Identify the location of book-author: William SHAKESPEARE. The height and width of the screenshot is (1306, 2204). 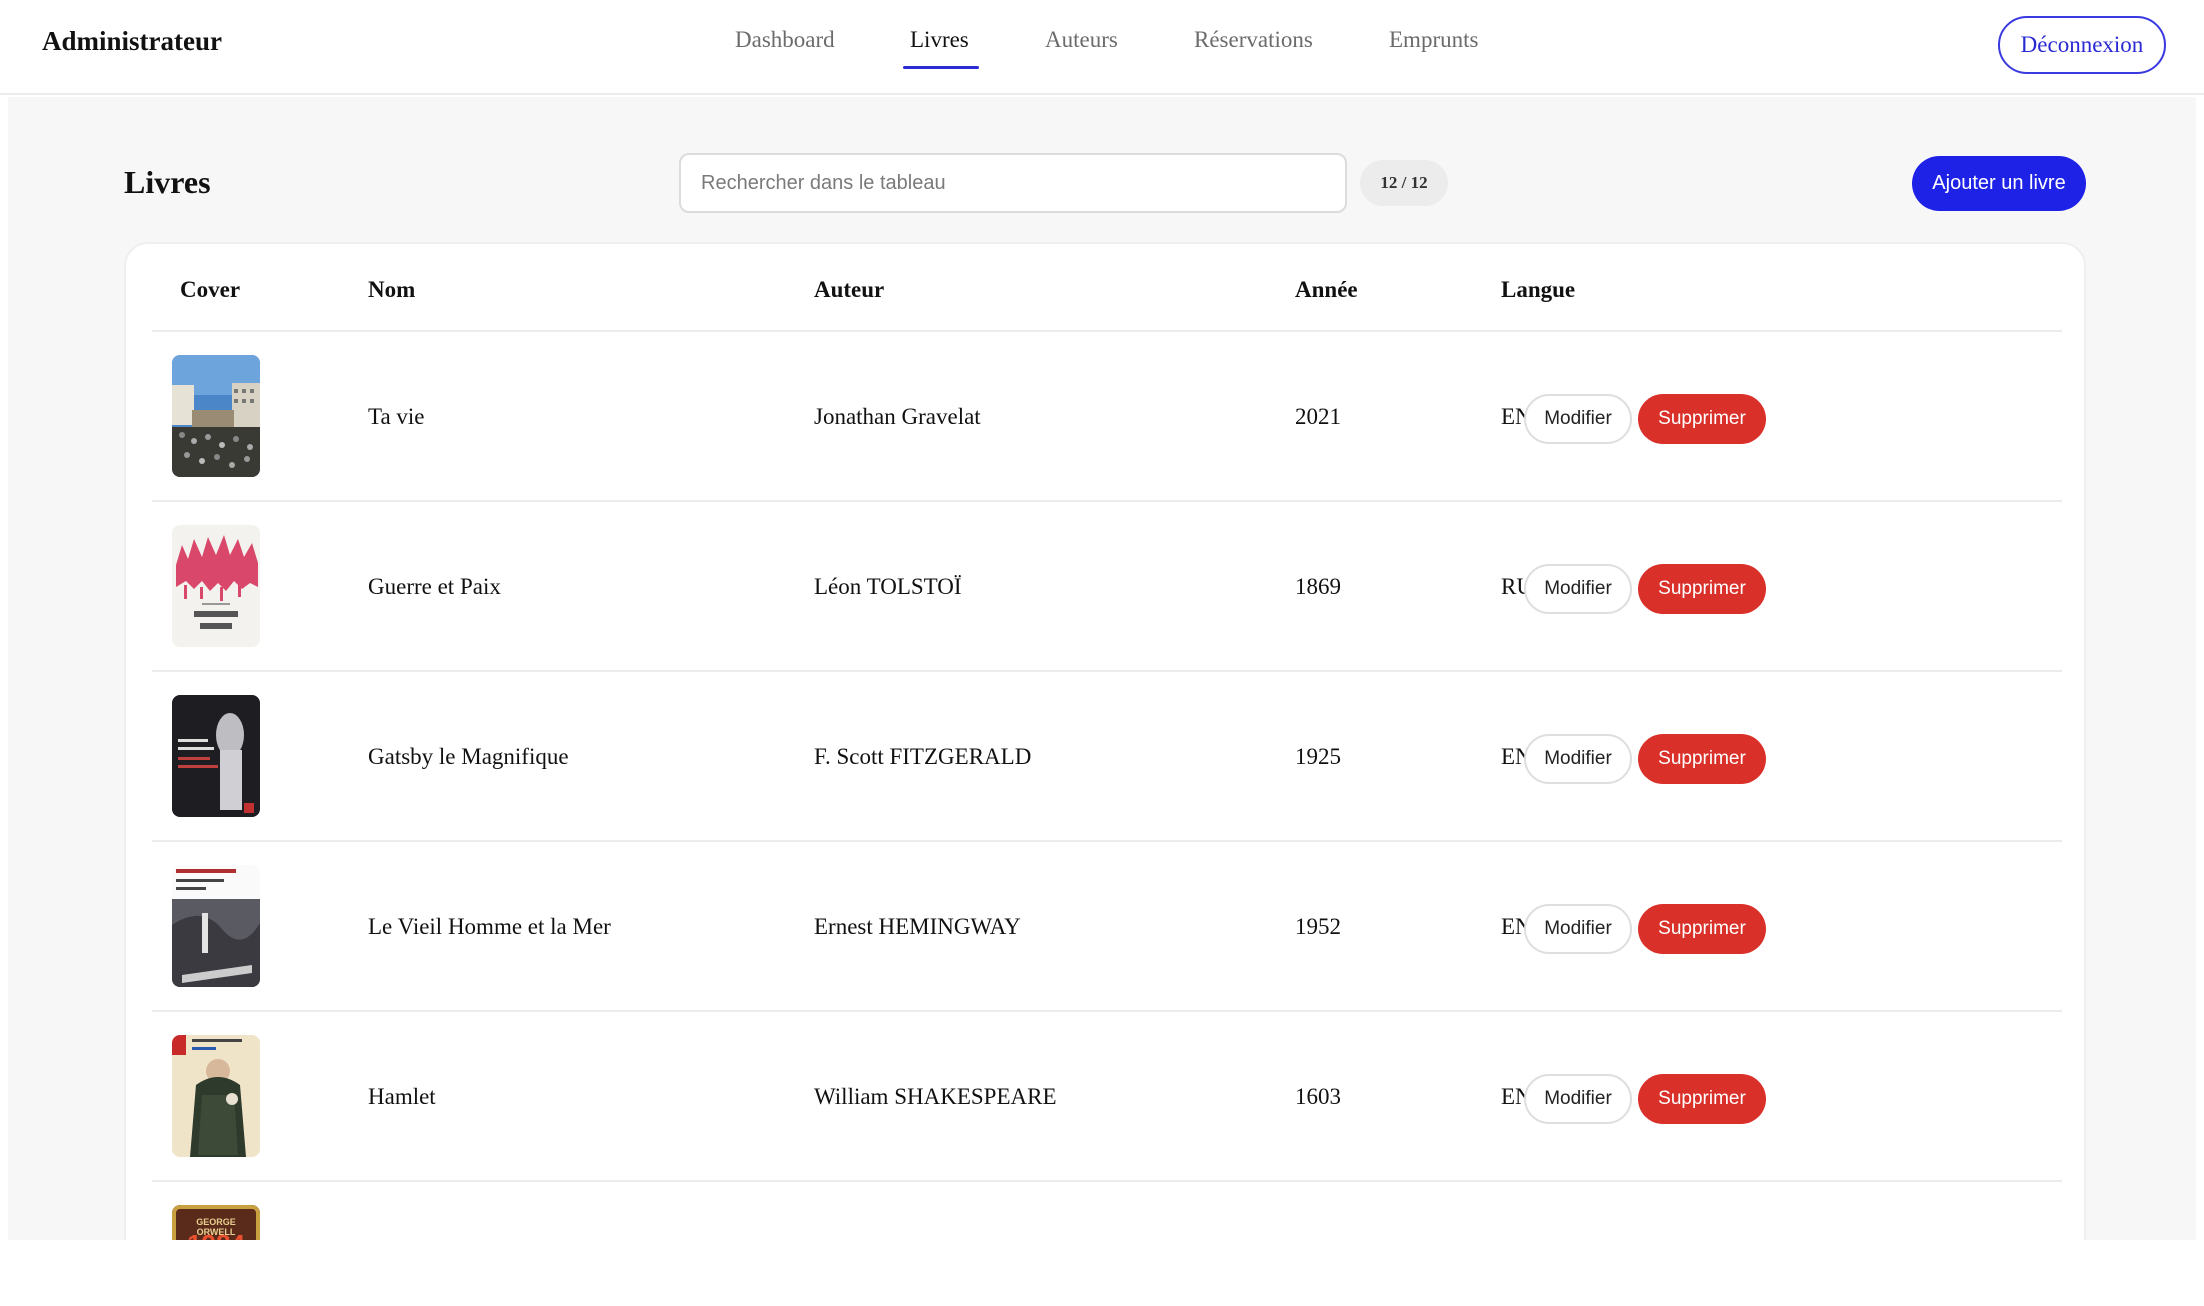
(935, 1096).